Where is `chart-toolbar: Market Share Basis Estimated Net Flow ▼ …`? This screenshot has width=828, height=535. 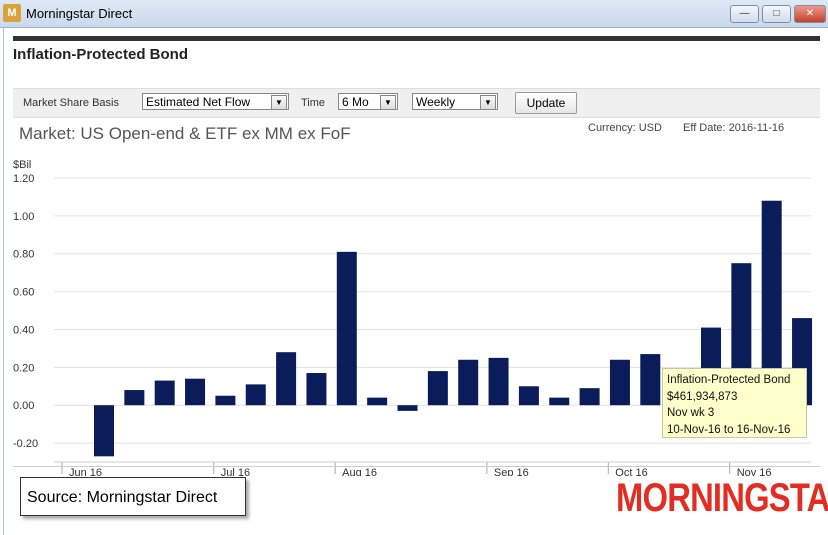 chart-toolbar: Market Share Basis Estimated Net Flow ▼ … is located at coordinates (416, 103).